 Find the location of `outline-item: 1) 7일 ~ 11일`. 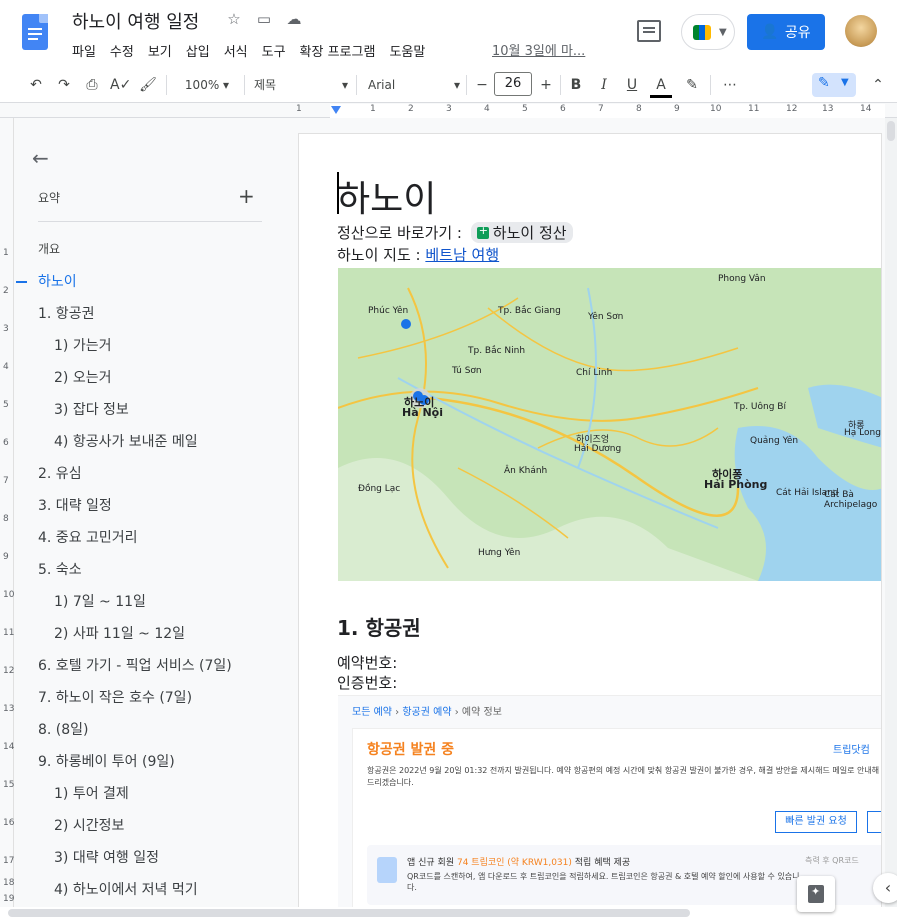

outline-item: 1) 7일 ~ 11일 is located at coordinates (149, 602).